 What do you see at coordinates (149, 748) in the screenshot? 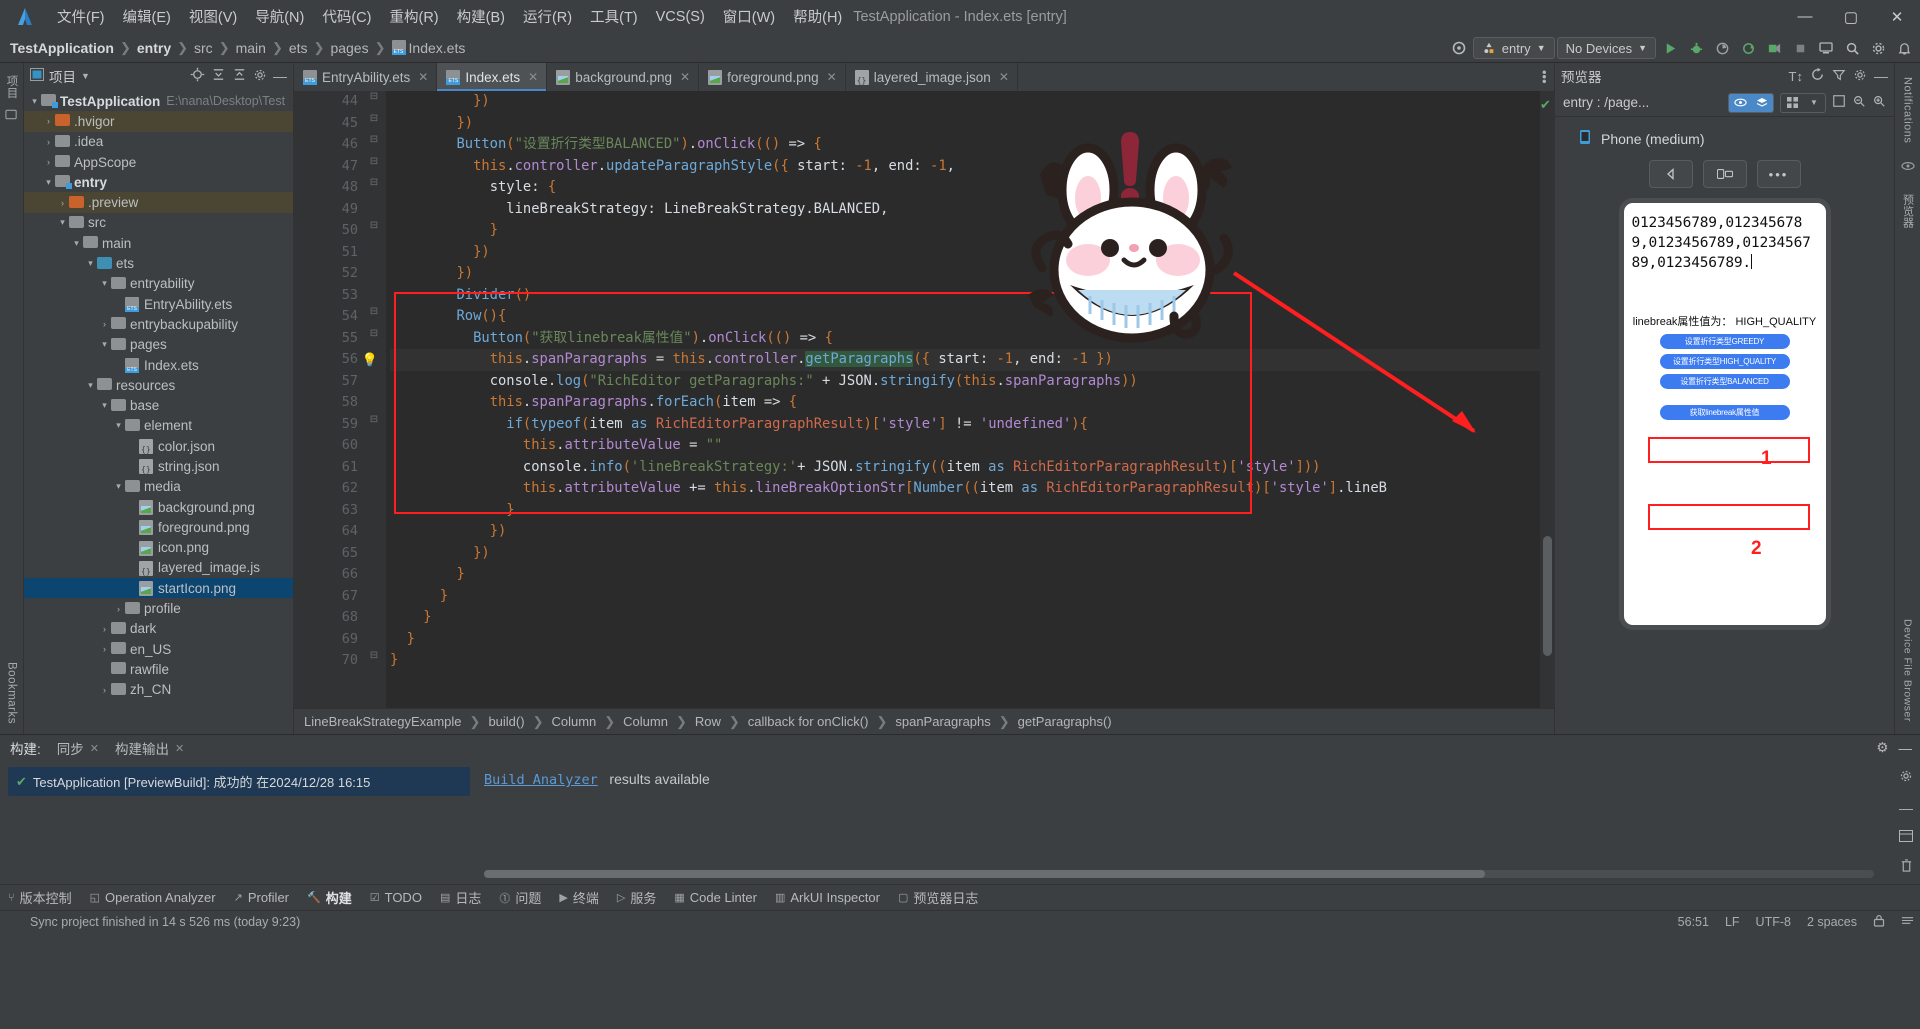
I see `build-tab-2: 构建输出 ✕` at bounding box center [149, 748].